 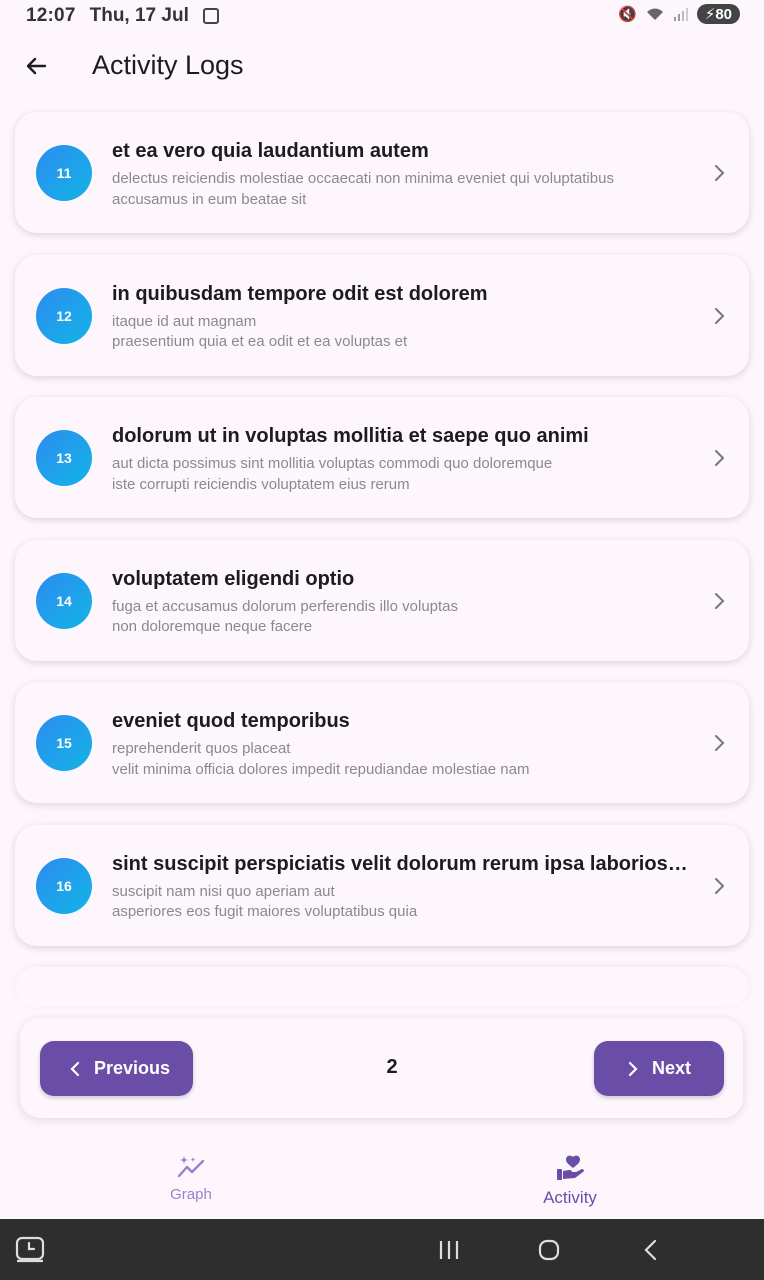 What do you see at coordinates (233, 578) in the screenshot?
I see `log-title: voluptatem eligendi optio` at bounding box center [233, 578].